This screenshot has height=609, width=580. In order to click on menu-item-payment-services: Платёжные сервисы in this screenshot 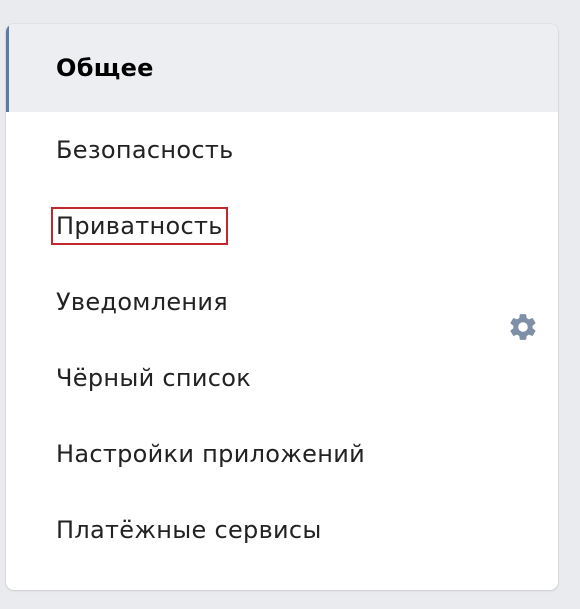, I will do `click(282, 530)`.